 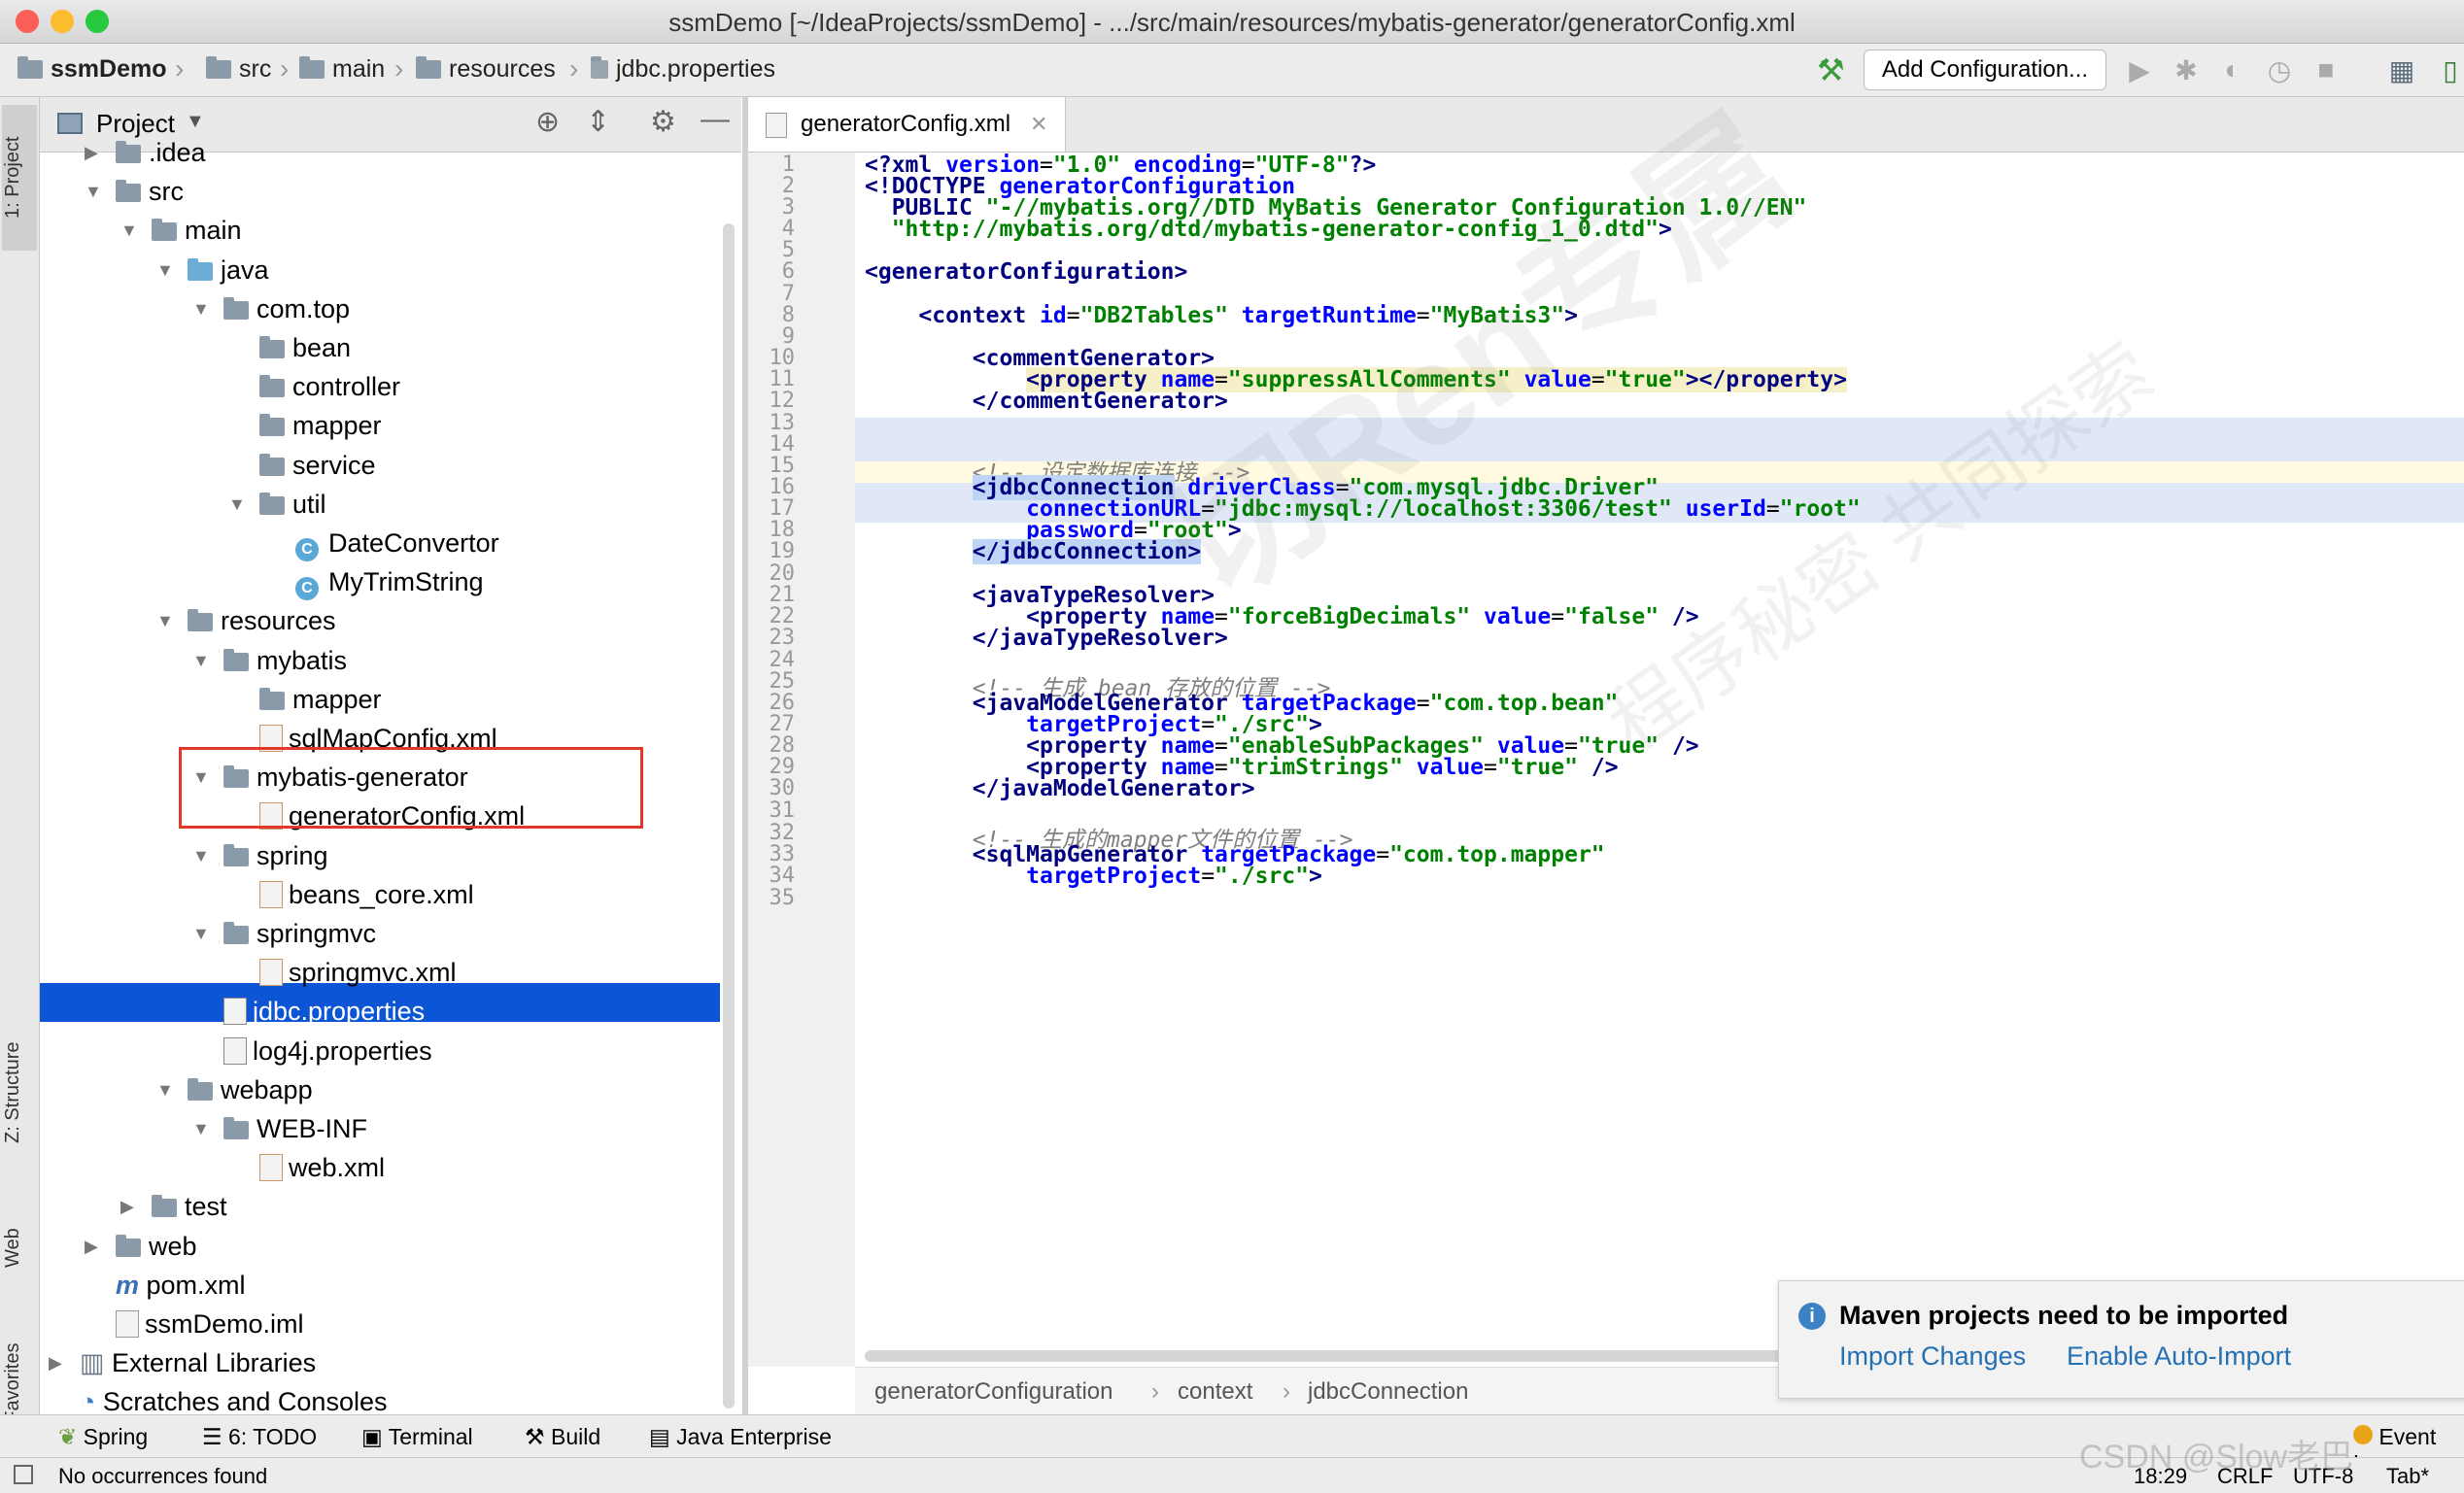 I want to click on indent-setting: Tab*, so click(x=2407, y=1476).